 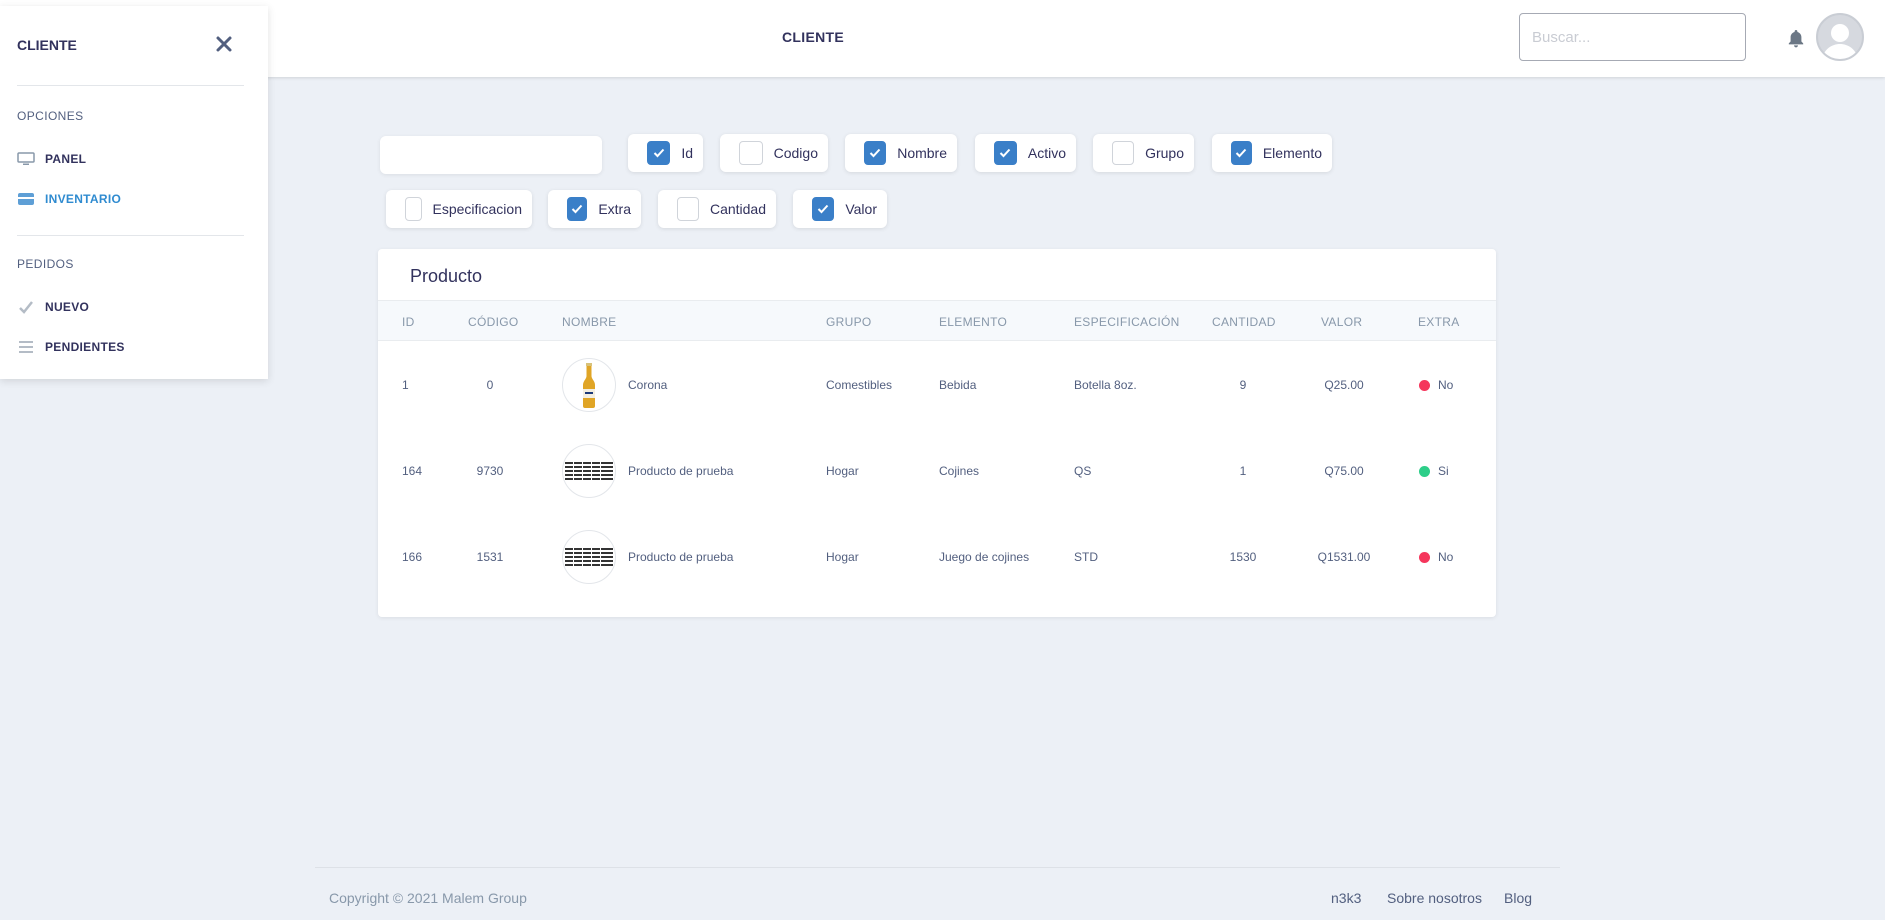 I want to click on navbar-title: CLIENTE, so click(x=813, y=37).